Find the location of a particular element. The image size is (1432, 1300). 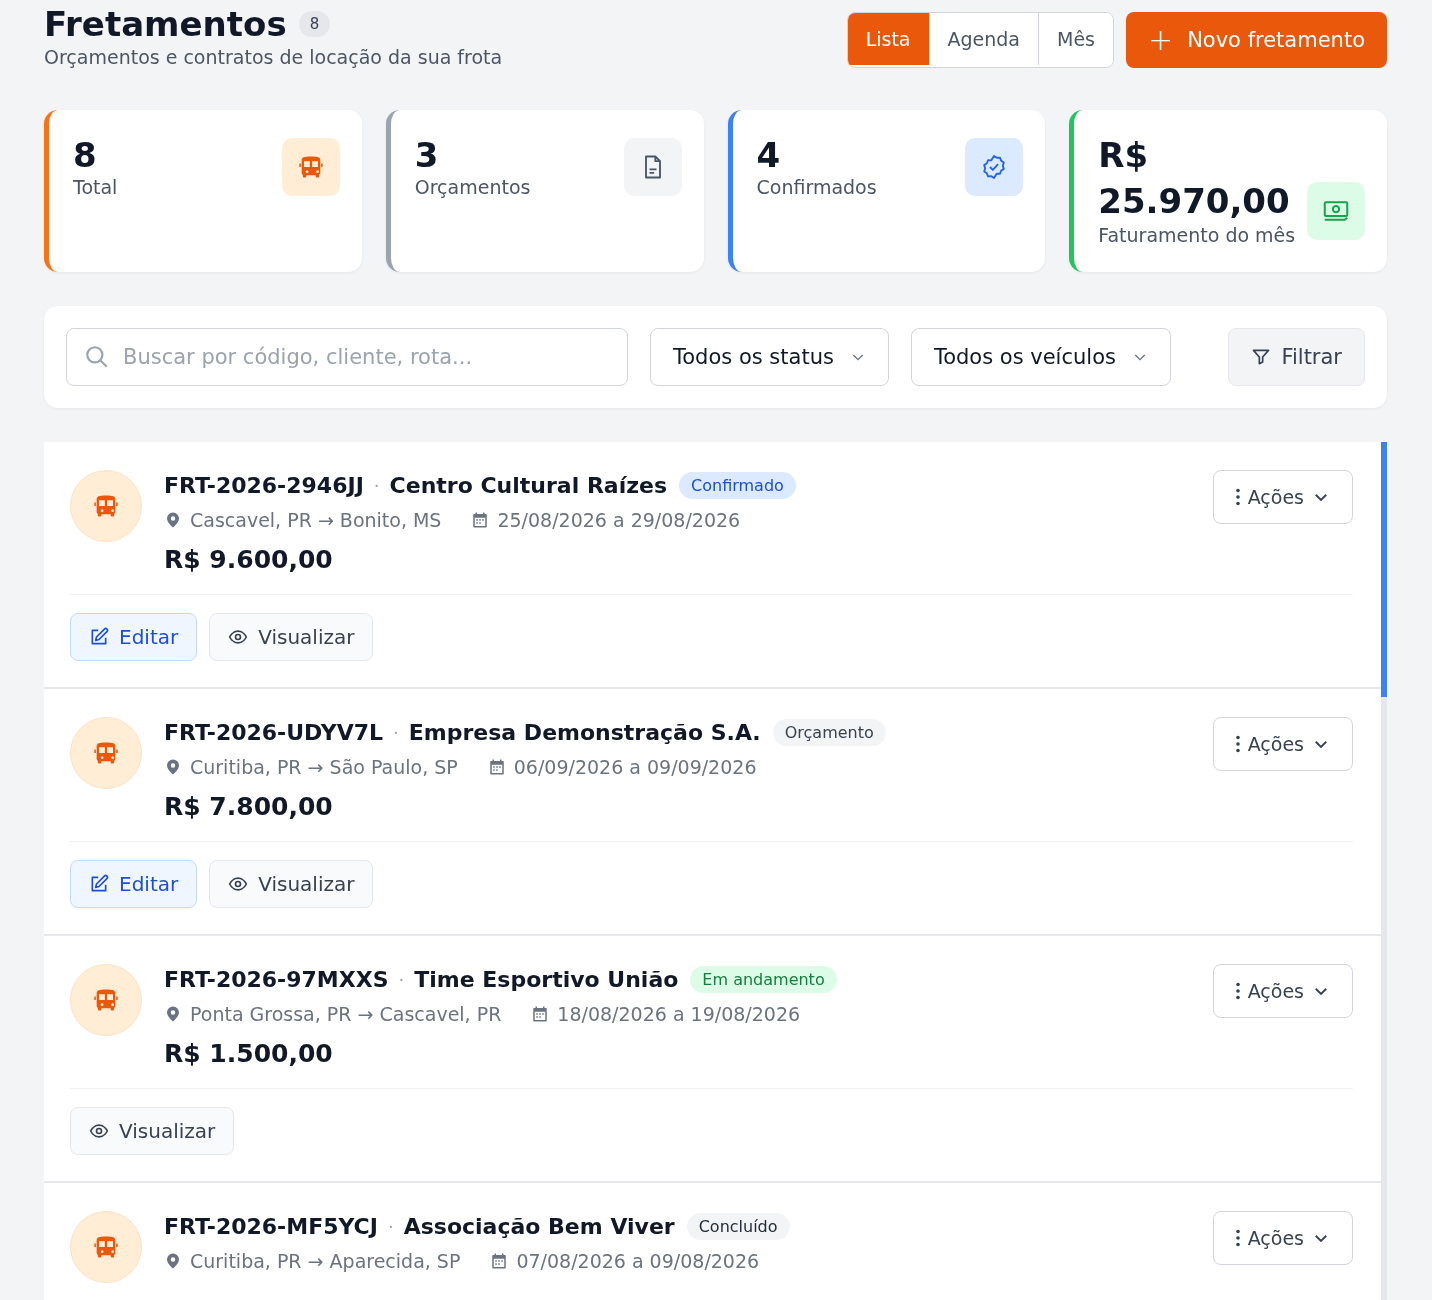

stat-label: Orçamentos is located at coordinates (472, 187).